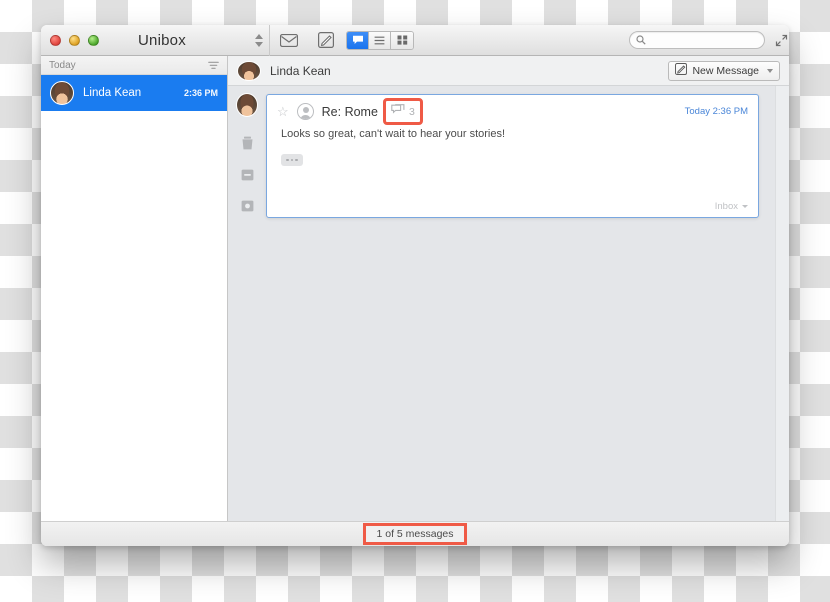 This screenshot has width=830, height=602. Describe the element at coordinates (349, 111) in the screenshot. I see `message-subject: Re: Rome` at that location.